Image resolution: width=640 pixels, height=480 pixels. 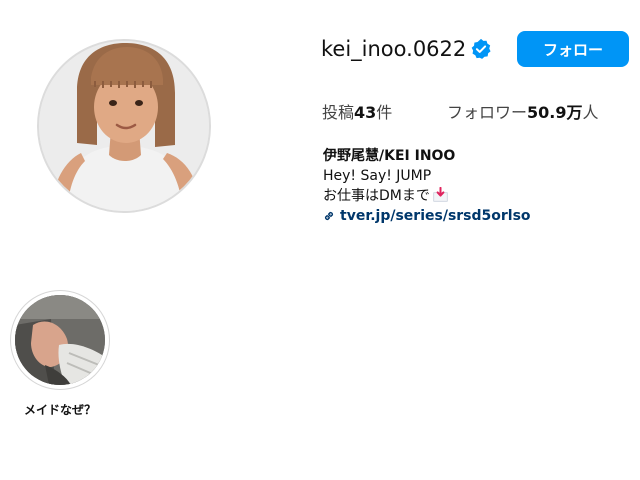 I want to click on posts-stat: 投稿43件, so click(x=357, y=113).